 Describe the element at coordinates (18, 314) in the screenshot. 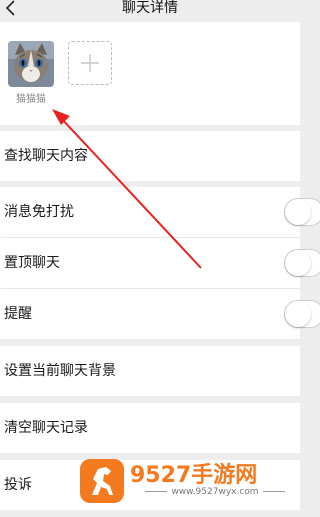

I see `remind-label: 提醒` at that location.